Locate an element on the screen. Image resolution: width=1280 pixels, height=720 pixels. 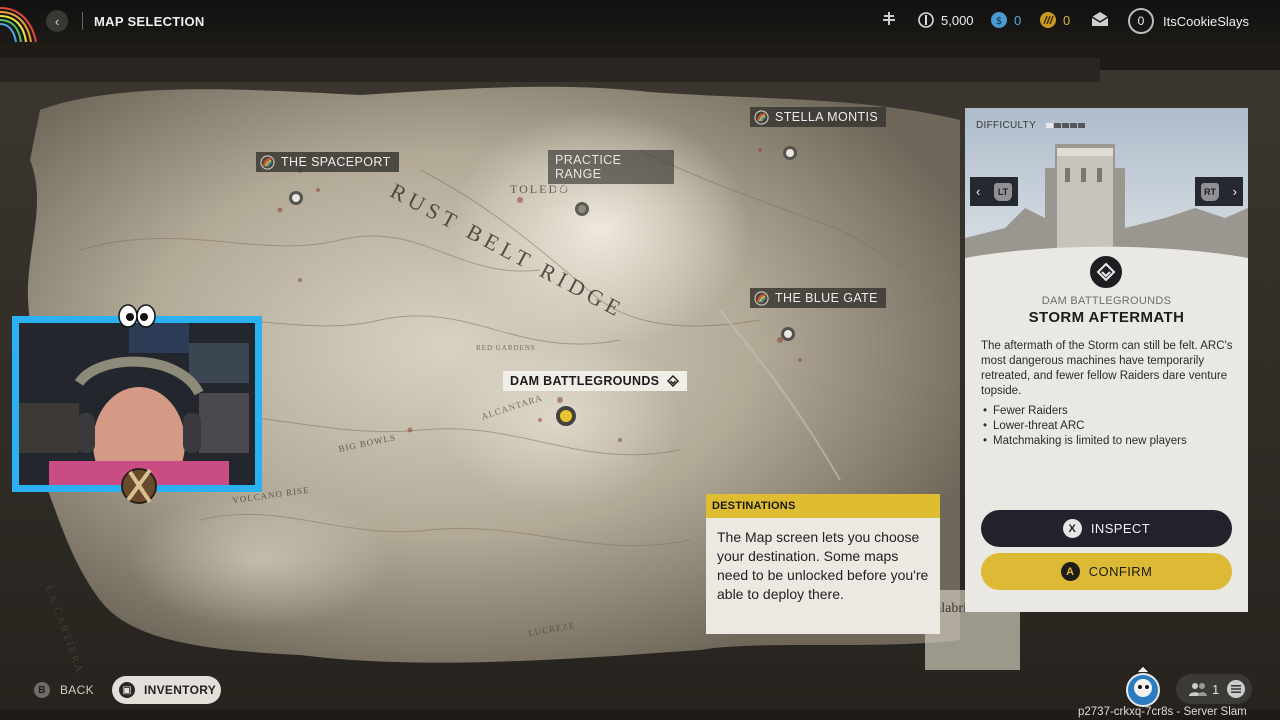
gold-token-icon is located at coordinates (1048, 20).